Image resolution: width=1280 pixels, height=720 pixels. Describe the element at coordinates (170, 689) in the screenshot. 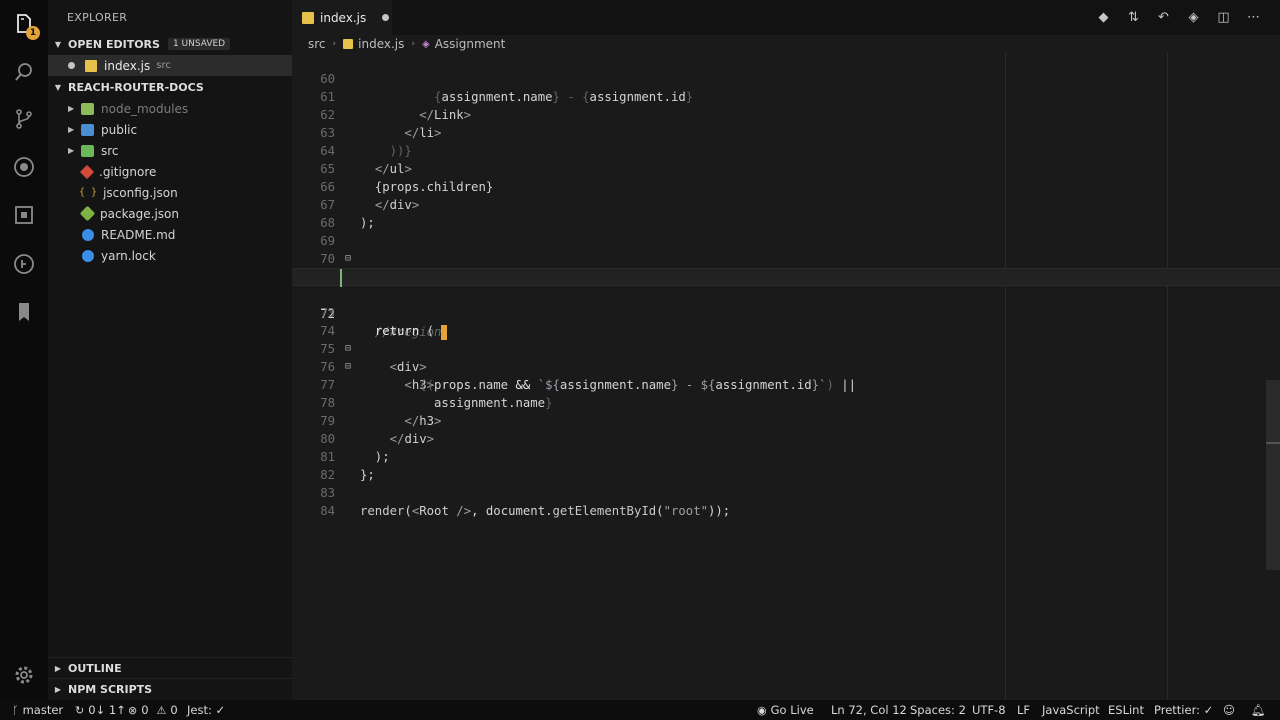

I see `npm-scripts-section: ▶ NPM SCRIPTS` at that location.